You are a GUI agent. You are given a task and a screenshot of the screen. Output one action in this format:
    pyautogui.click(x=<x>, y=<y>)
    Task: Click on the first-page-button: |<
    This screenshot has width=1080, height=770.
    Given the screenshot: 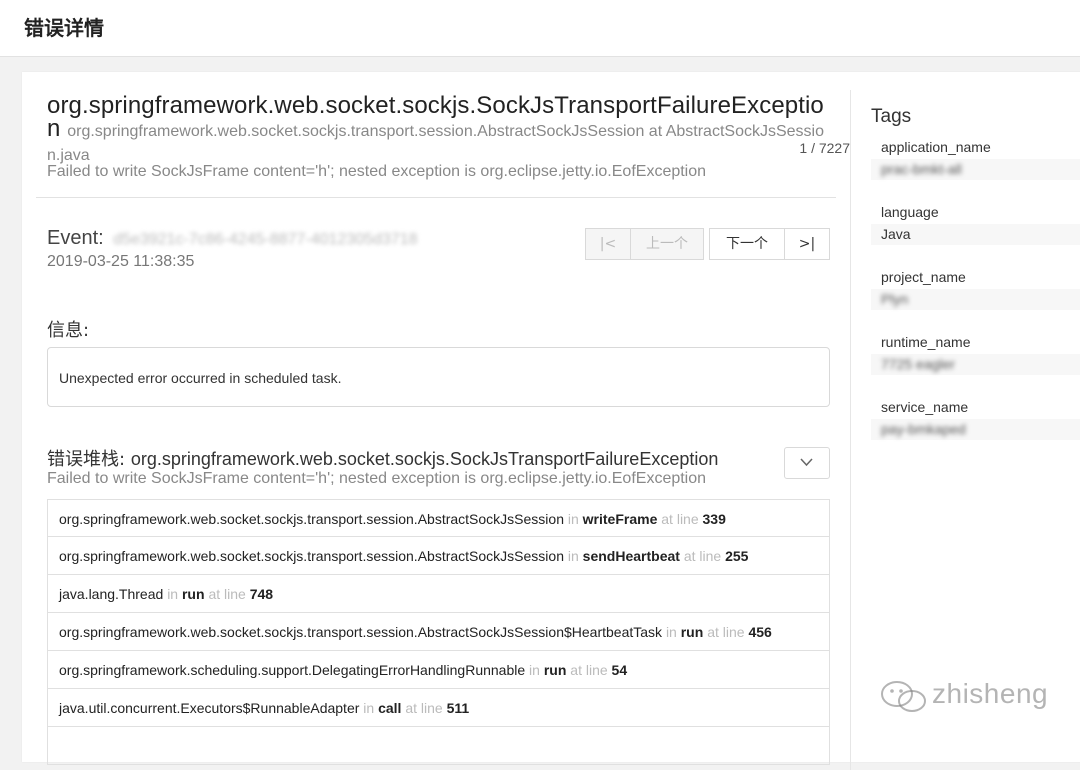 What is the action you would take?
    pyautogui.click(x=608, y=244)
    